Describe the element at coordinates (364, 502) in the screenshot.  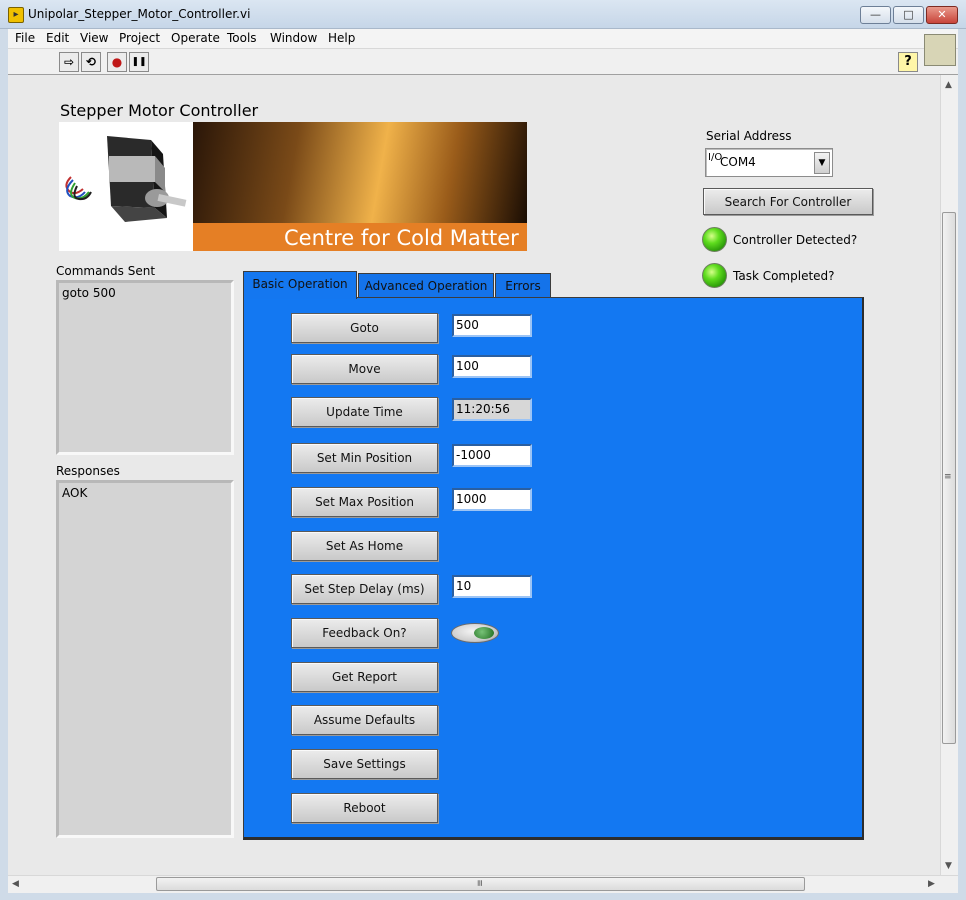
I see `set-max-position-button: Set Max Position` at that location.